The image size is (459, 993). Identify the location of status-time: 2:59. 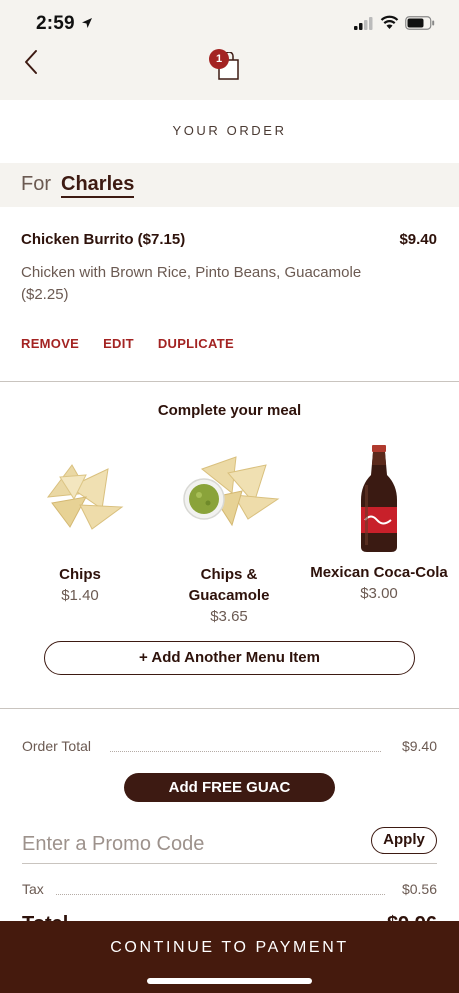
(55, 23).